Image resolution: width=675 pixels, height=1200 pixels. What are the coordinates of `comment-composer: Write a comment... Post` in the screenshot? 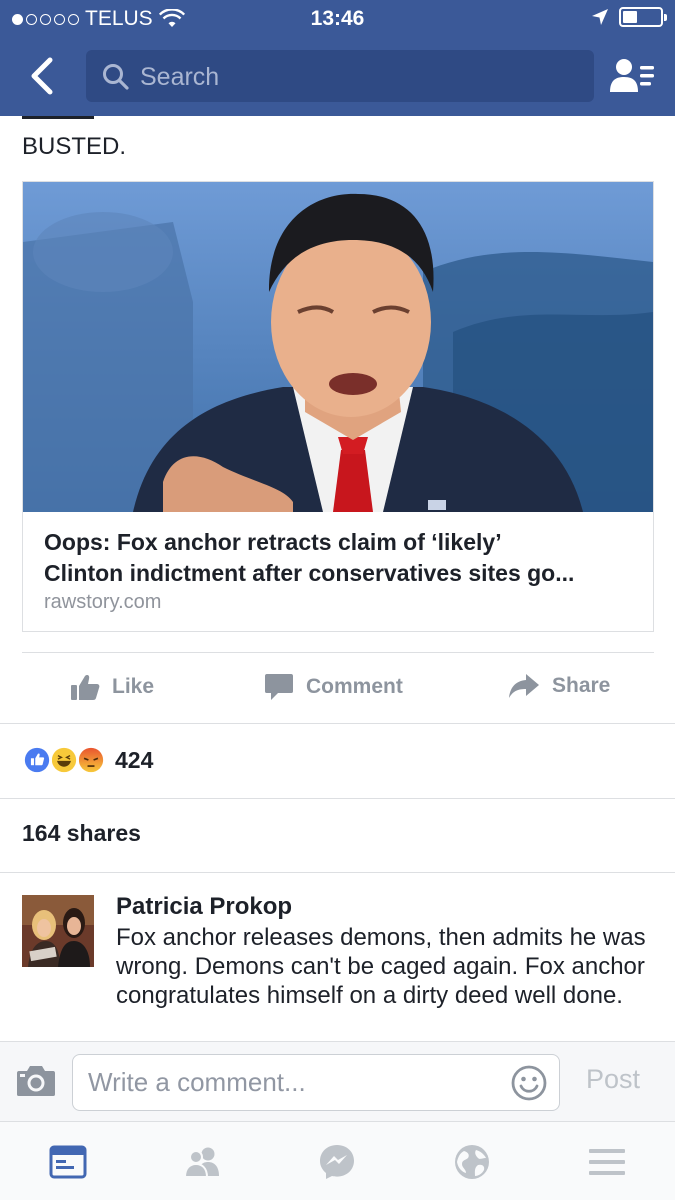 It's located at (337, 1081).